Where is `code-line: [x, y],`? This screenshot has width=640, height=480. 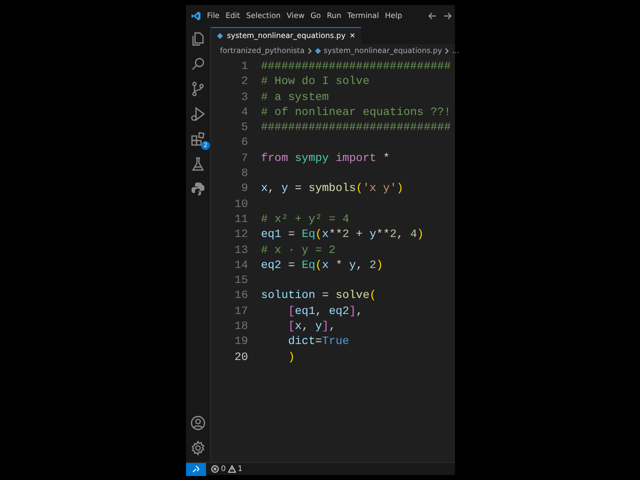 code-line: [x, y], is located at coordinates (311, 328).